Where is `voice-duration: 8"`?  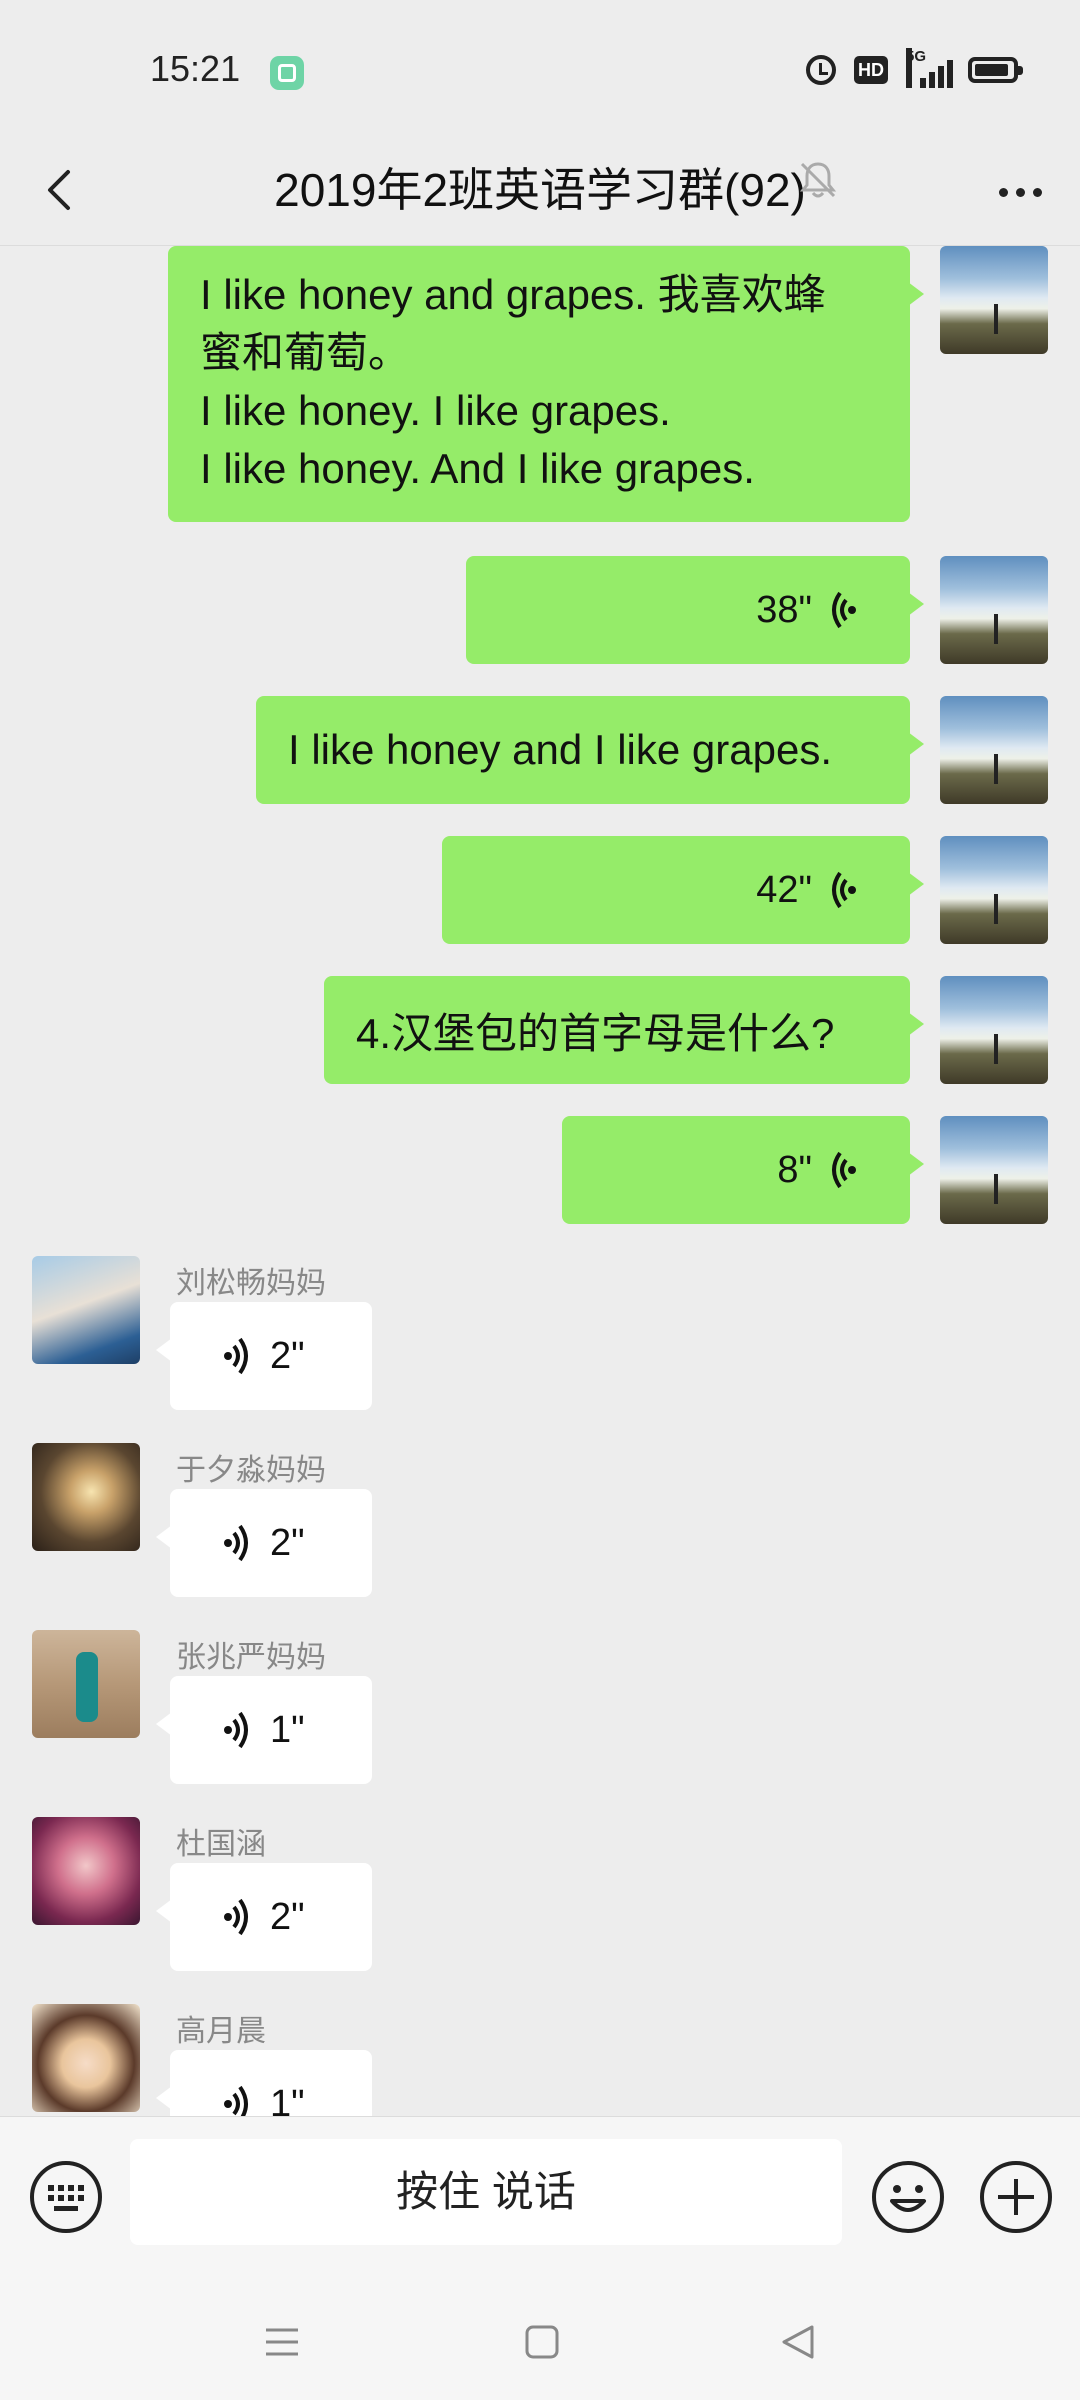 voice-duration: 8" is located at coordinates (794, 1169).